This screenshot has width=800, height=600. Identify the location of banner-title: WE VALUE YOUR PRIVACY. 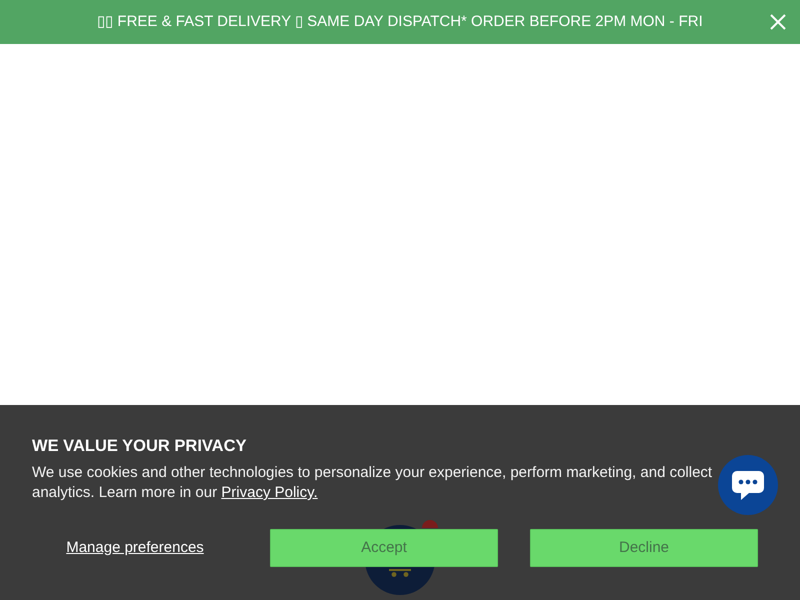
(140, 446).